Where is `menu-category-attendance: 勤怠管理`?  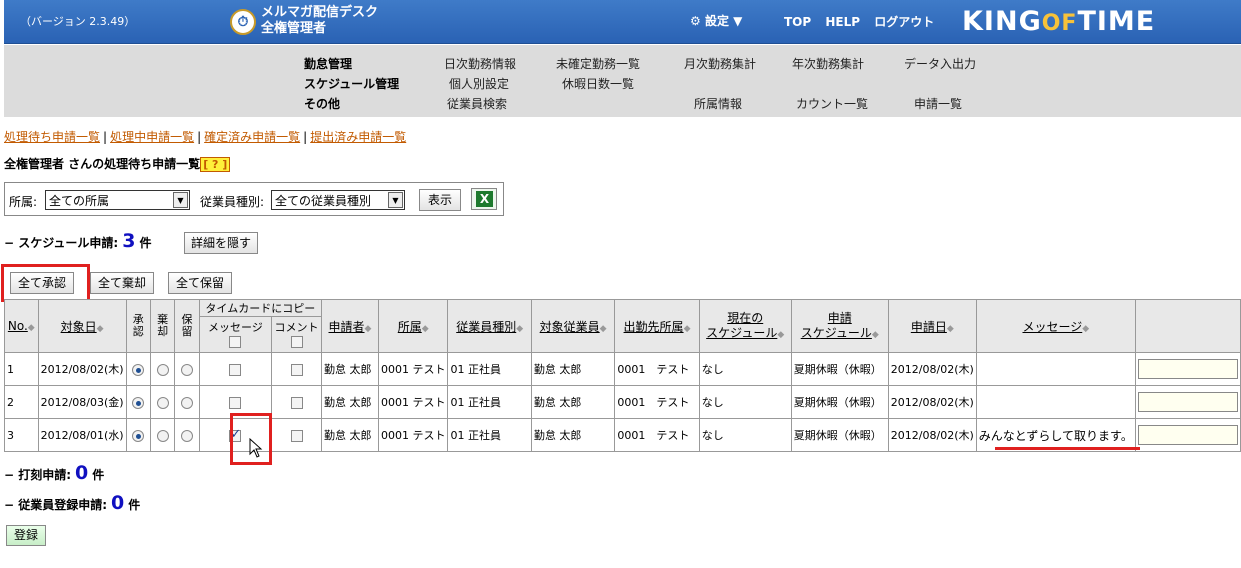
menu-category-attendance: 勤怠管理 is located at coordinates (328, 64).